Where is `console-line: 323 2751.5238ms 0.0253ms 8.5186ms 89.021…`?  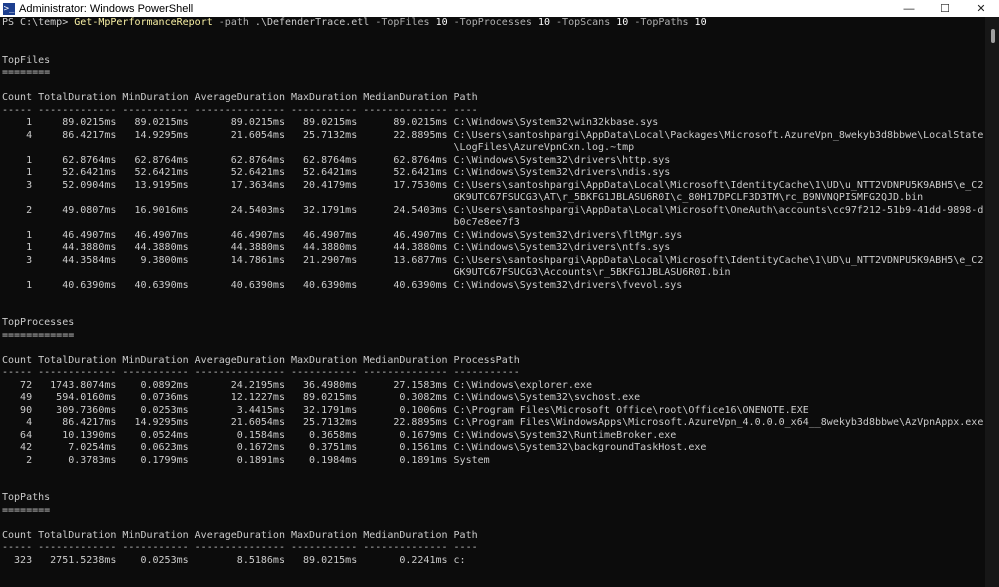
console-line: 323 2751.5238ms 0.0253ms 8.5186ms 89.021… is located at coordinates (234, 560).